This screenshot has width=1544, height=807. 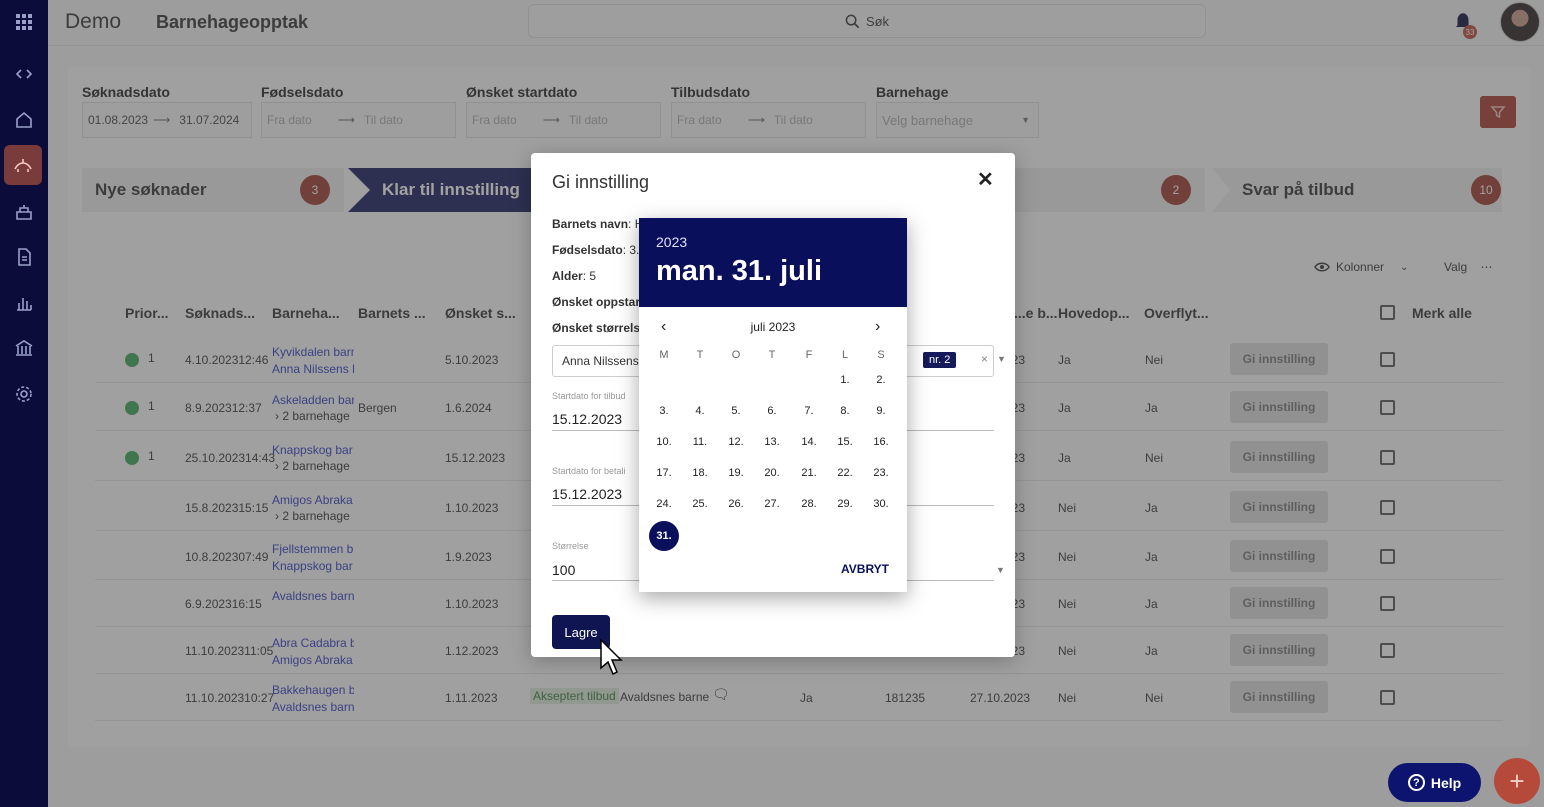 I want to click on close-icon: ✕, so click(x=985, y=179).